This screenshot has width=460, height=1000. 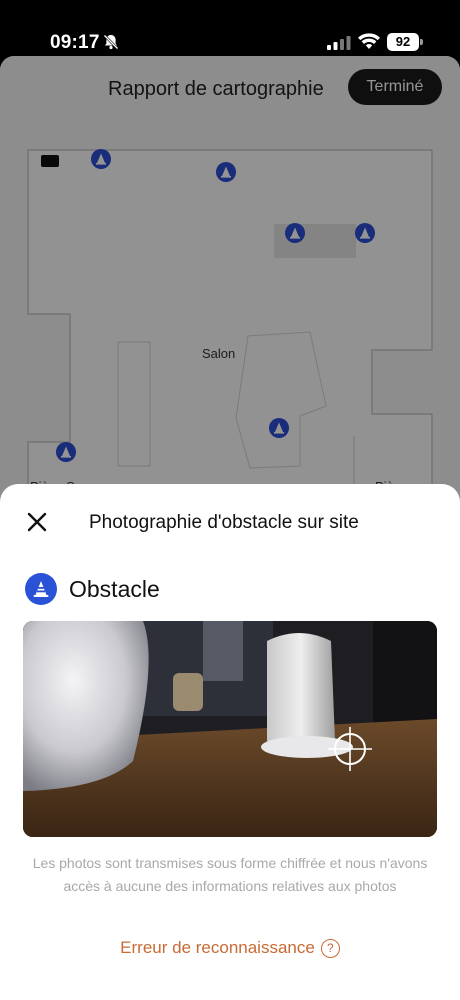 What do you see at coordinates (114, 589) in the screenshot?
I see `obstacle-label: Obstacle` at bounding box center [114, 589].